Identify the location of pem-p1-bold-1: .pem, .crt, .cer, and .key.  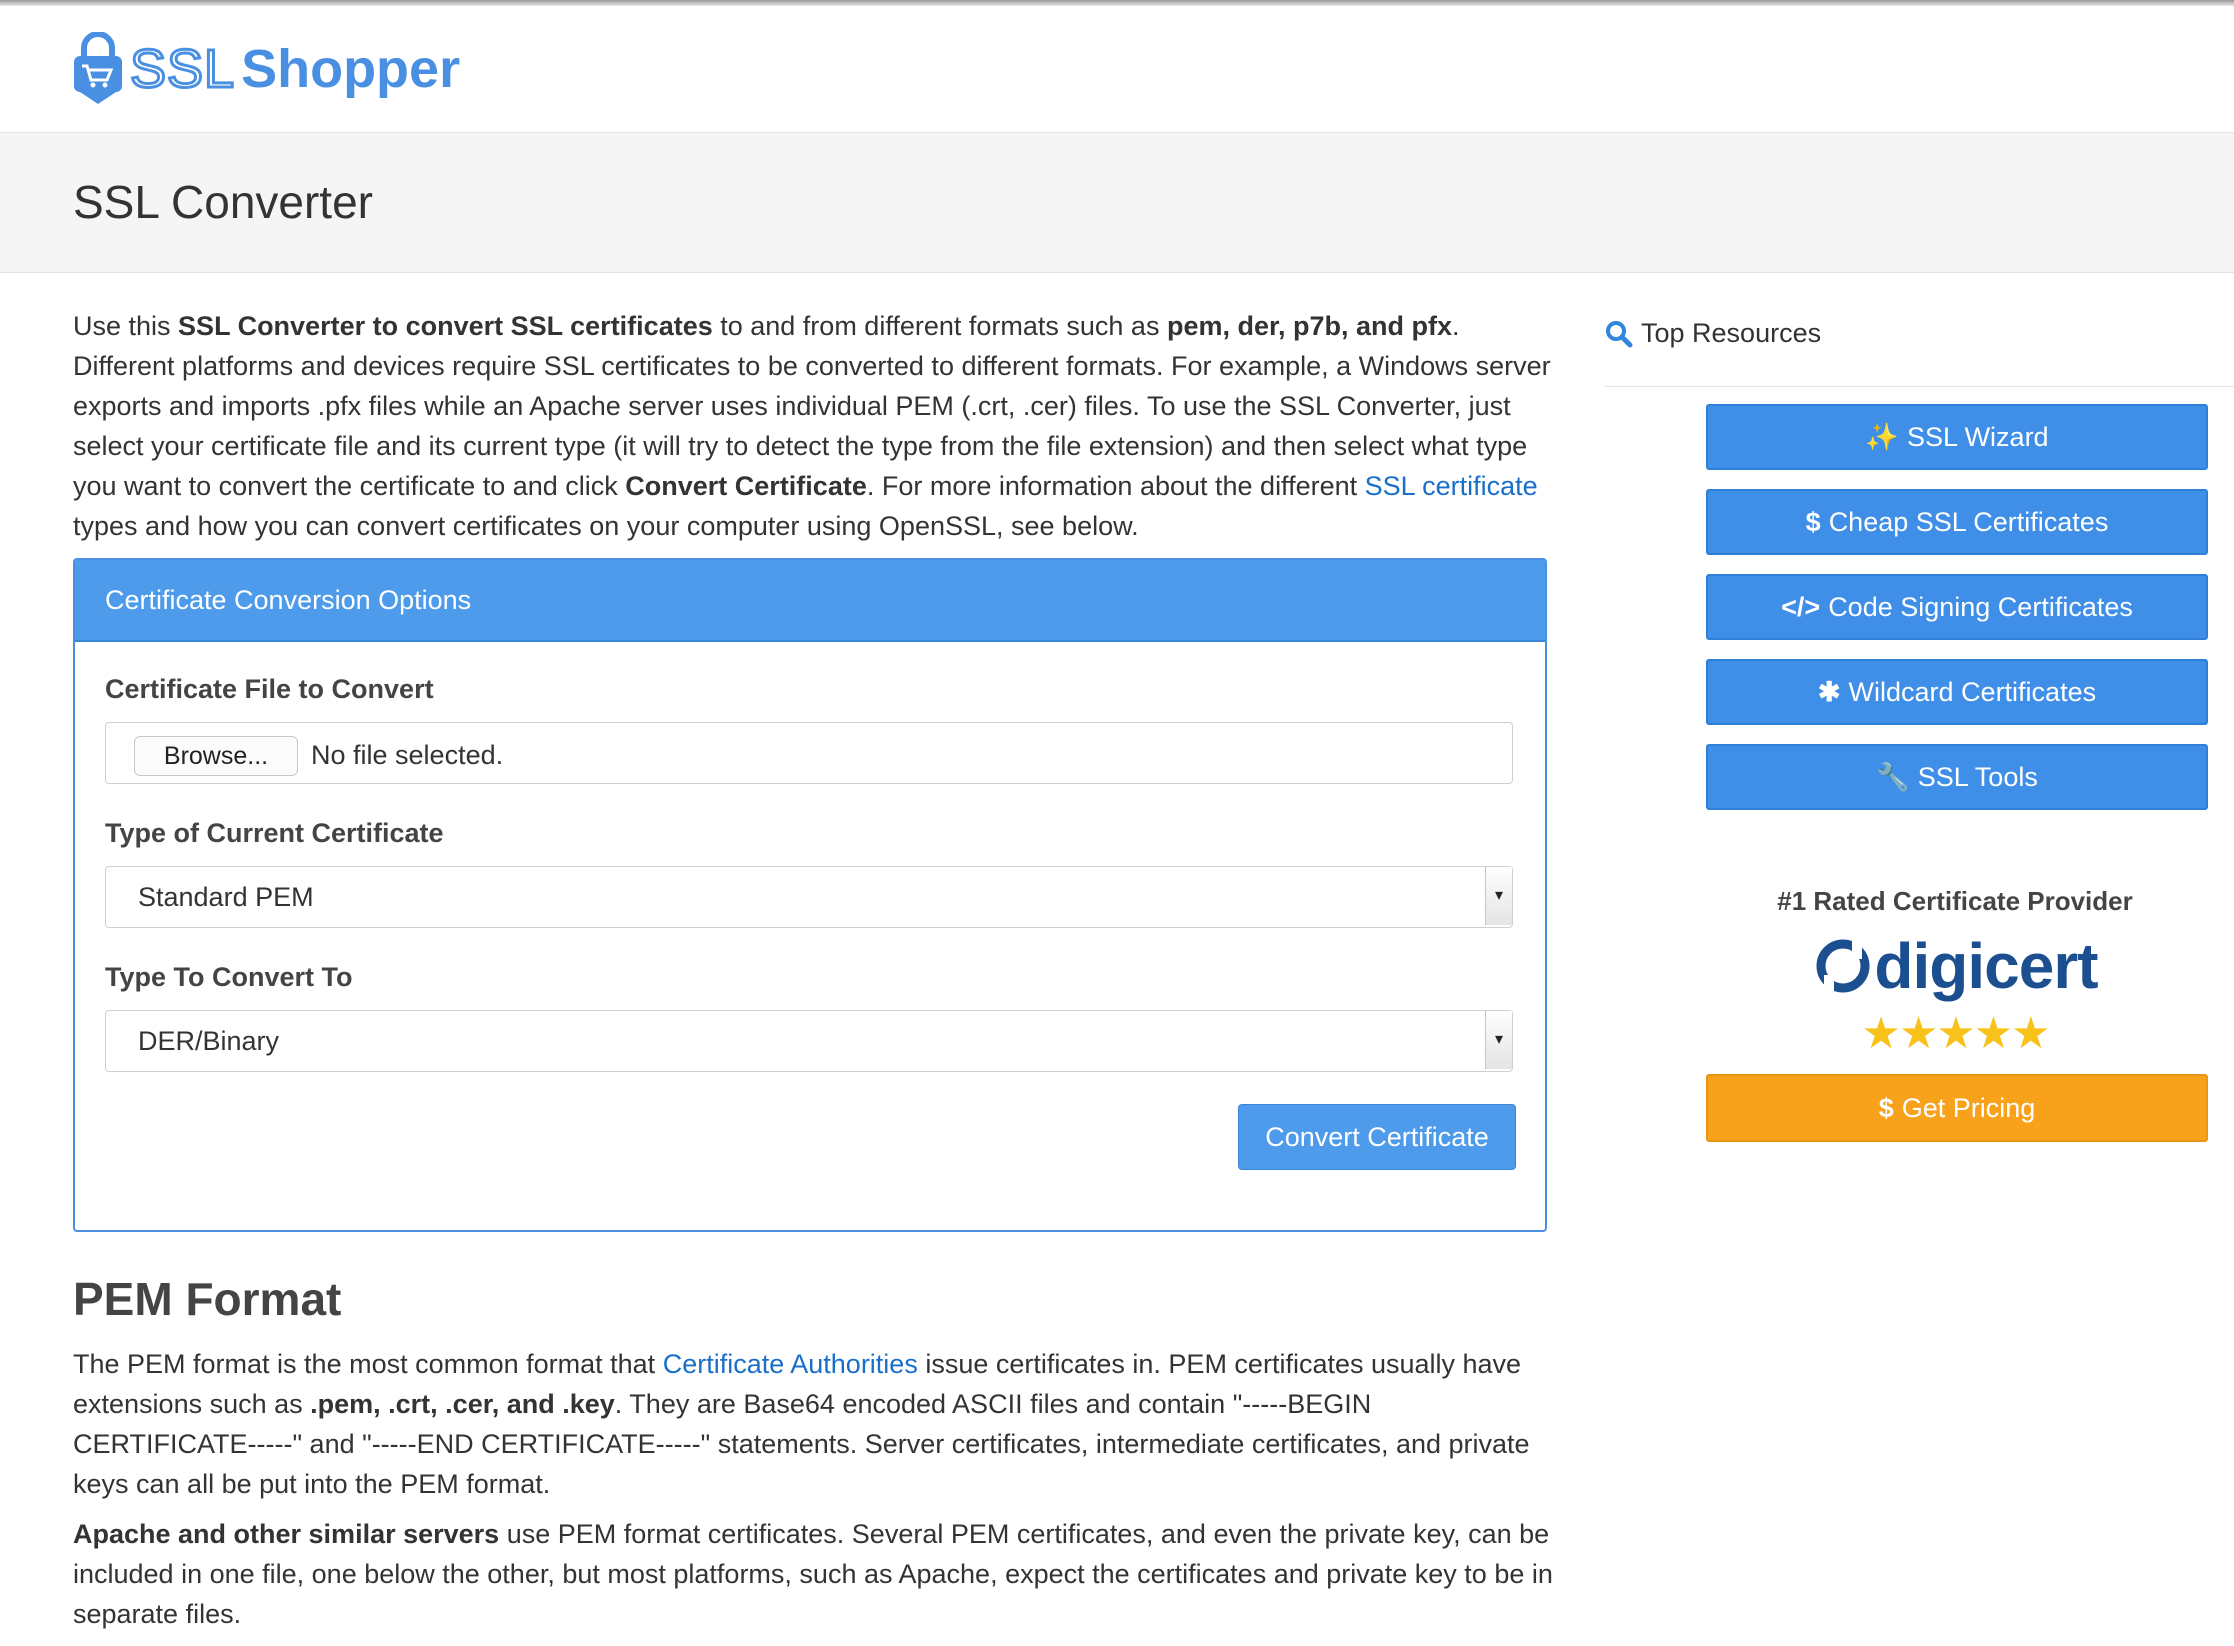
(462, 1404).